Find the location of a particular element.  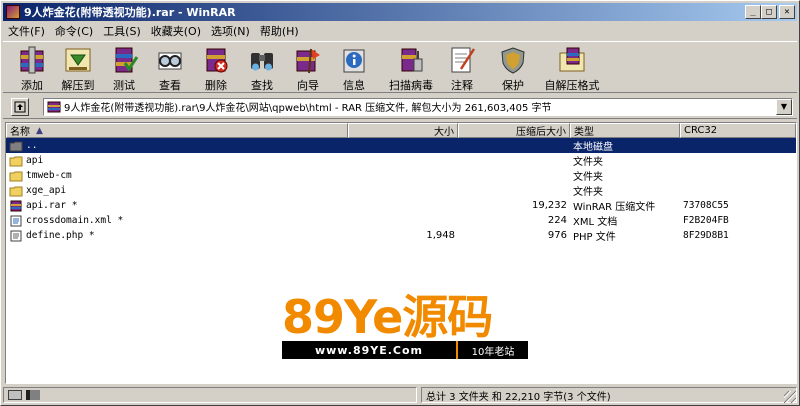

resize-grip is located at coordinates (790, 397).